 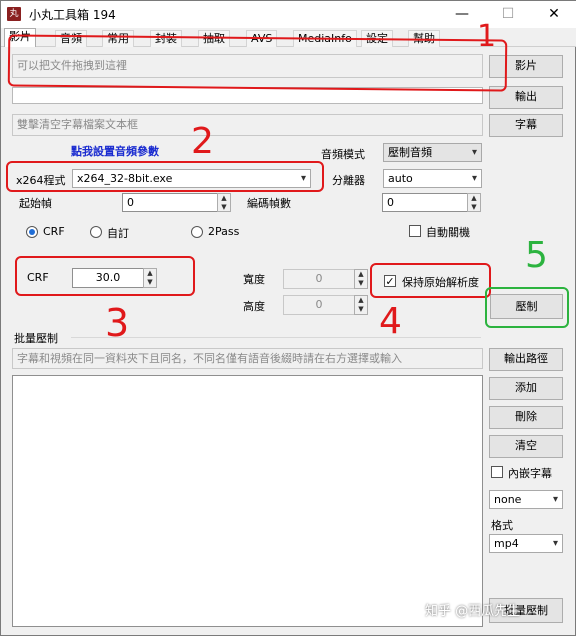 I want to click on width-spinner: ▲ ▼, so click(x=361, y=279).